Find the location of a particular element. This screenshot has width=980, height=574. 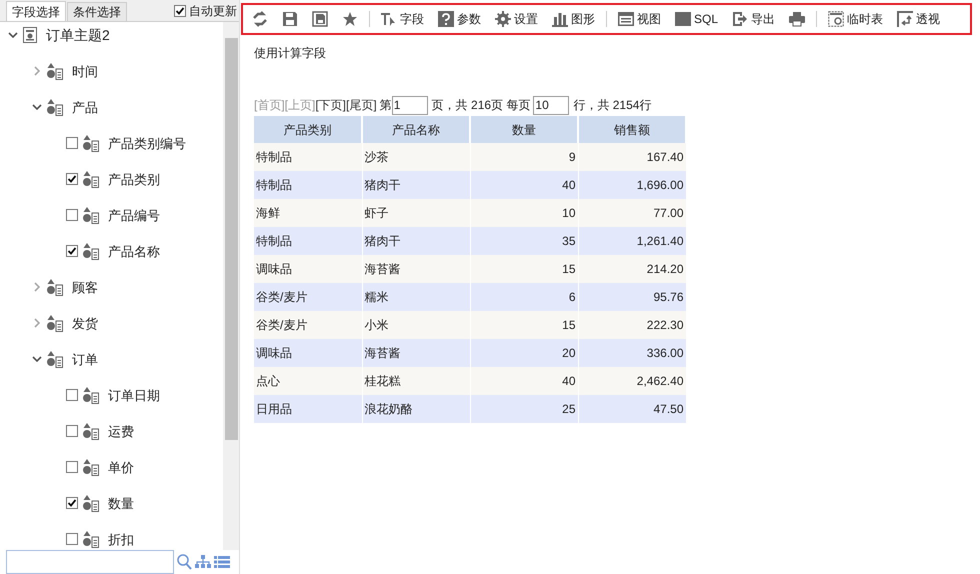

toolbar-temp-table-button: 临时表 is located at coordinates (855, 19).